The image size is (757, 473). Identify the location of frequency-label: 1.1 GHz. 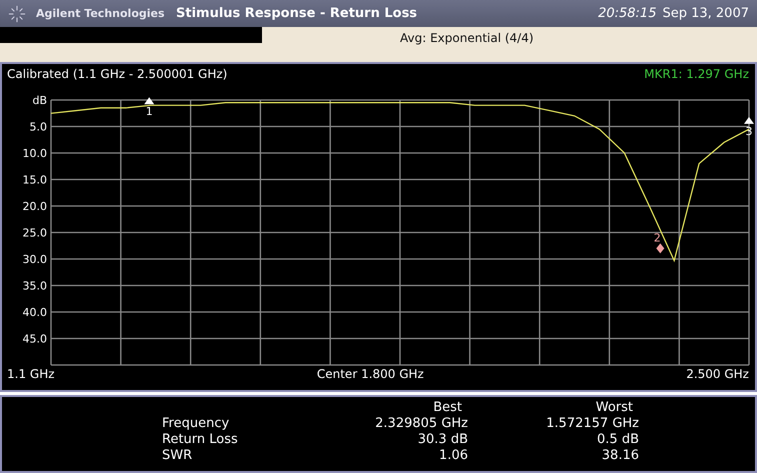
(31, 374).